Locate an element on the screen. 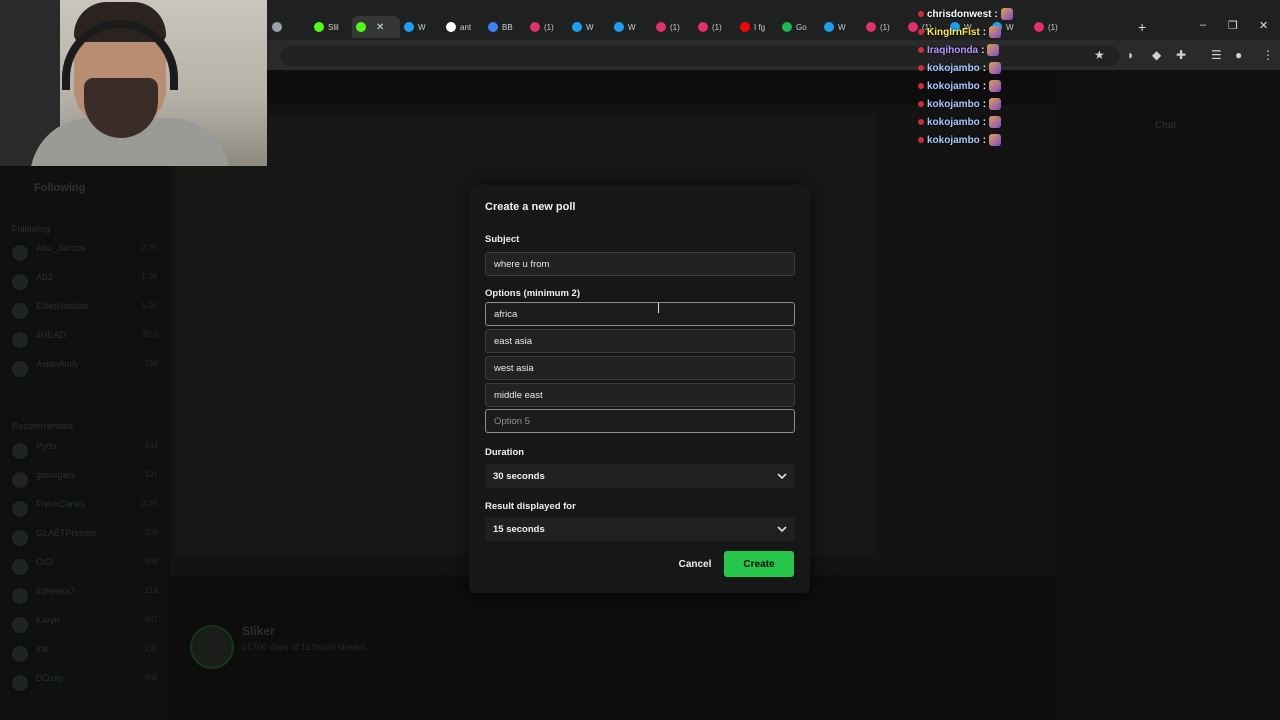  new-tab-button: + is located at coordinates (1142, 27).